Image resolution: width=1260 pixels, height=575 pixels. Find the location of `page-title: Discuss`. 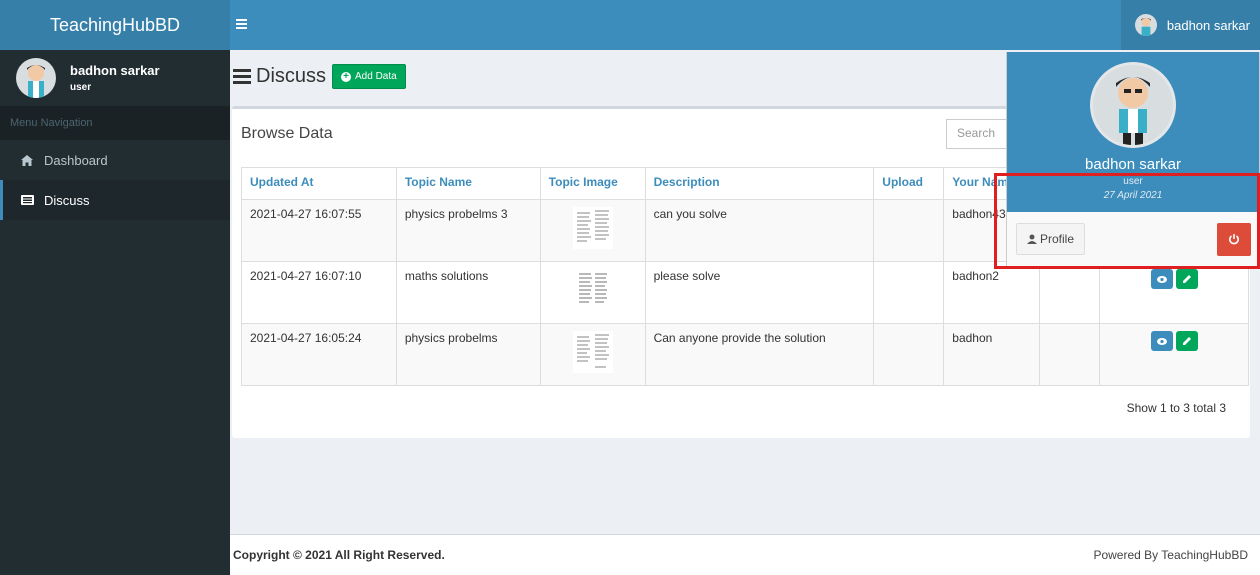

page-title: Discuss is located at coordinates (291, 76).